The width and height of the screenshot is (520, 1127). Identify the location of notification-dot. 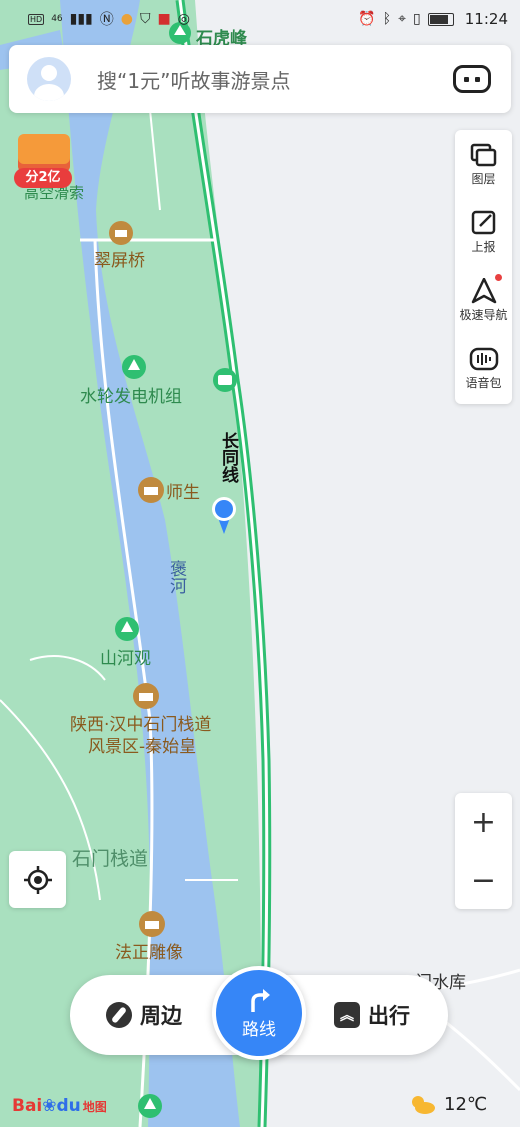
(498, 277).